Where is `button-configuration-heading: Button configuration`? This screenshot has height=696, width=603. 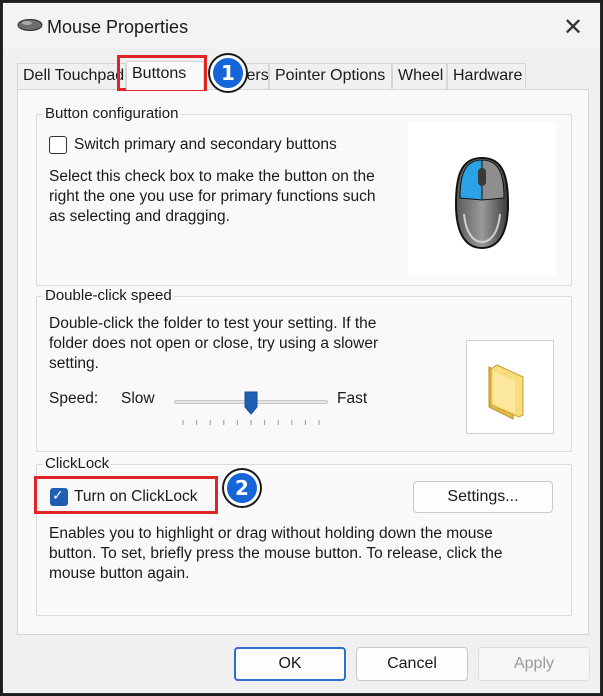
button-configuration-heading: Button configuration is located at coordinates (112, 113).